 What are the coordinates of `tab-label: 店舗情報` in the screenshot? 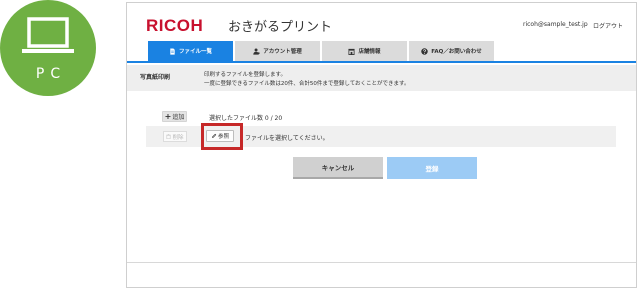 It's located at (369, 52).